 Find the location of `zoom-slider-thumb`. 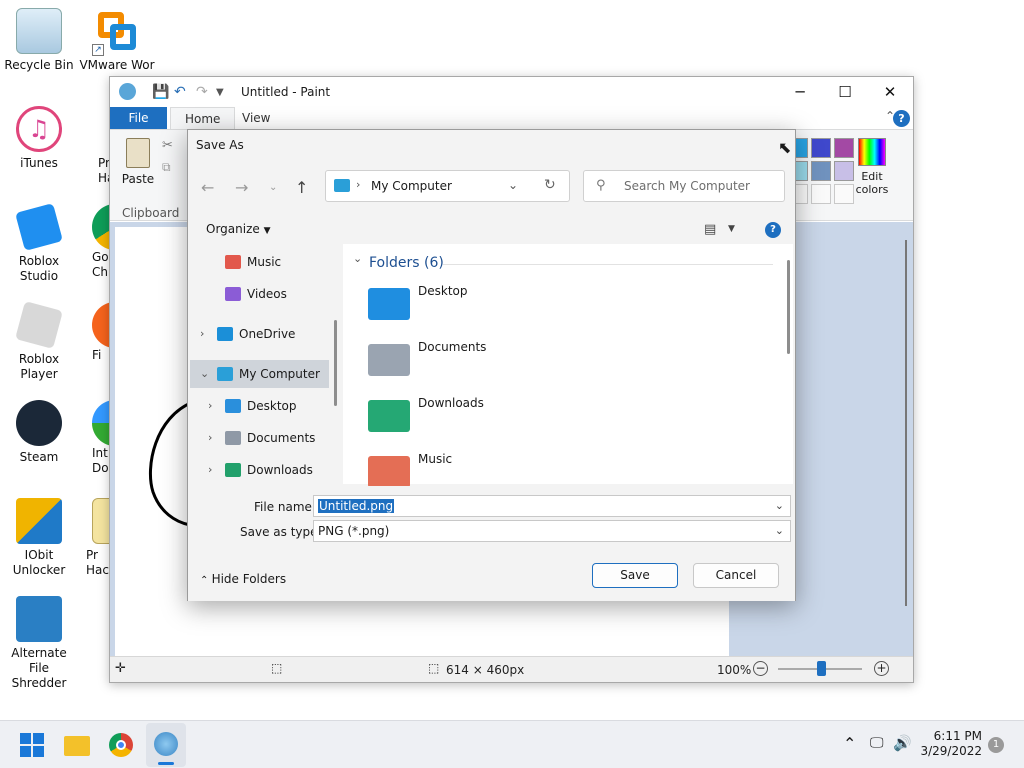

zoom-slider-thumb is located at coordinates (821, 668).